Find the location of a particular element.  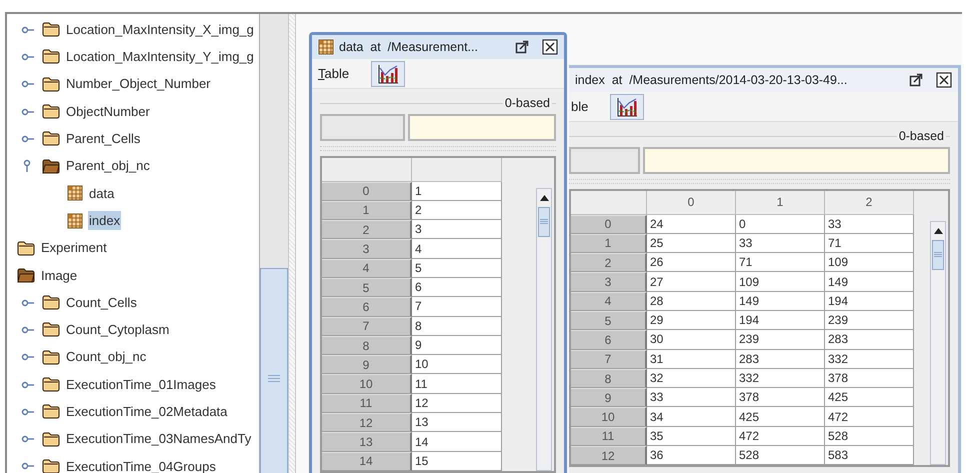

tree-item: Experiment is located at coordinates (74, 248).